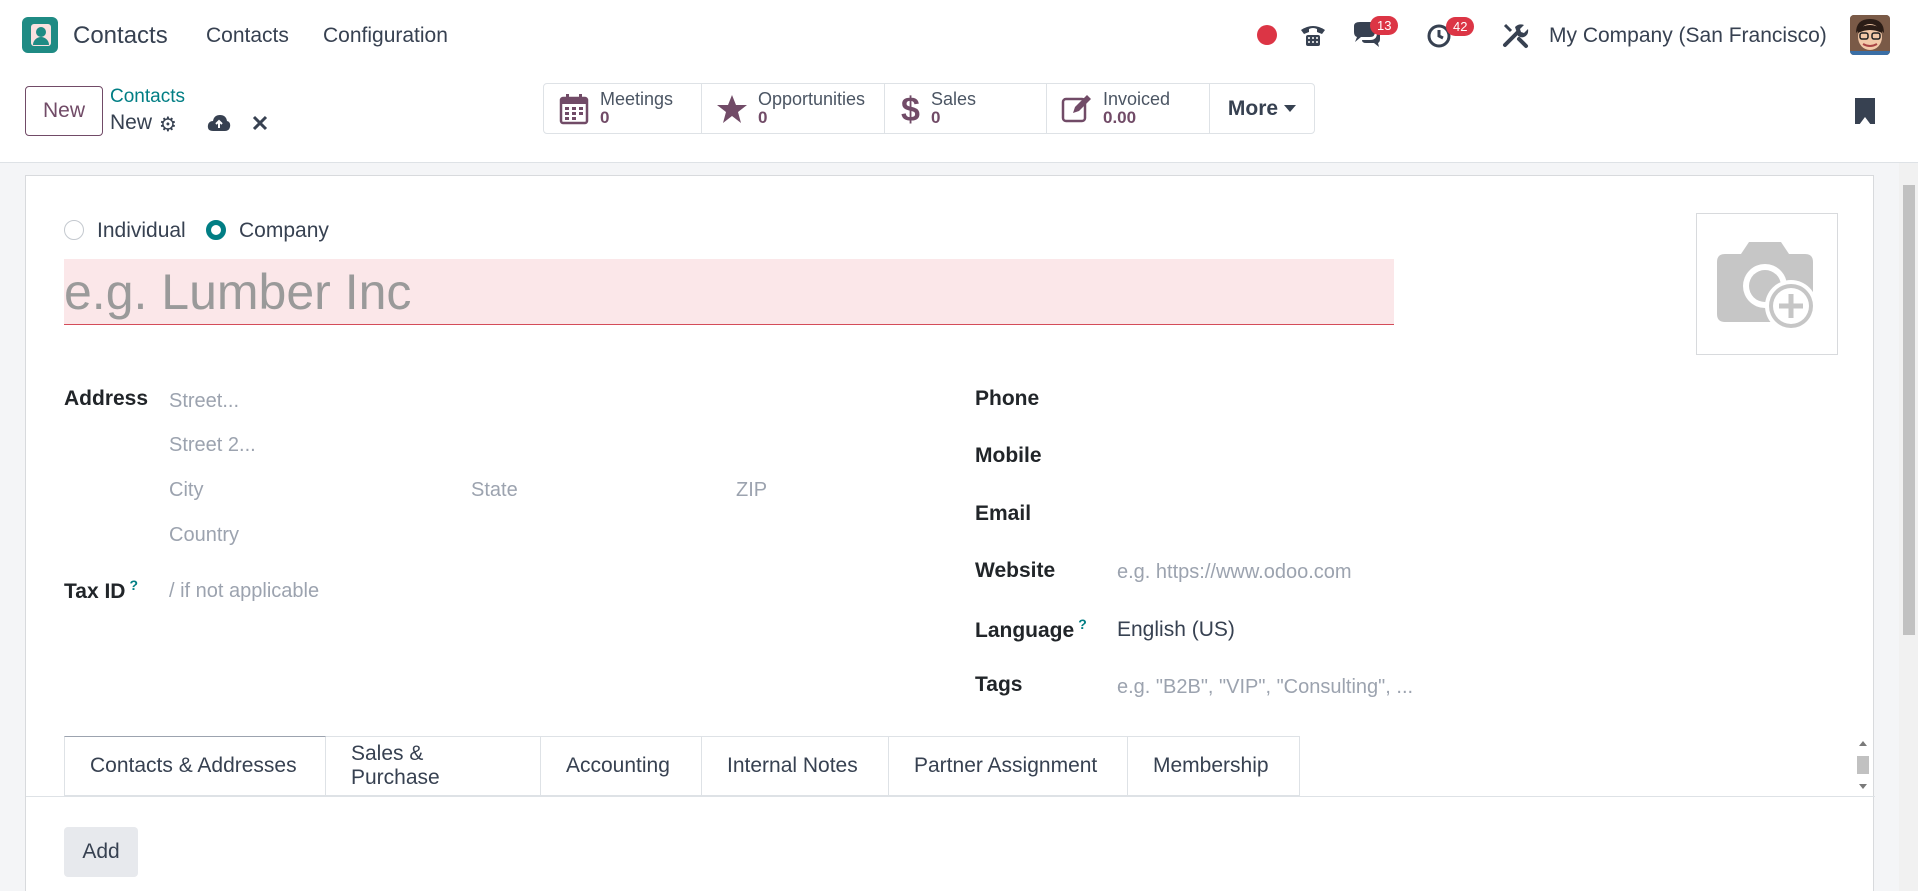 Image resolution: width=1918 pixels, height=891 pixels. I want to click on tab-contacts-addresses: Contacts & Addresses, so click(195, 766).